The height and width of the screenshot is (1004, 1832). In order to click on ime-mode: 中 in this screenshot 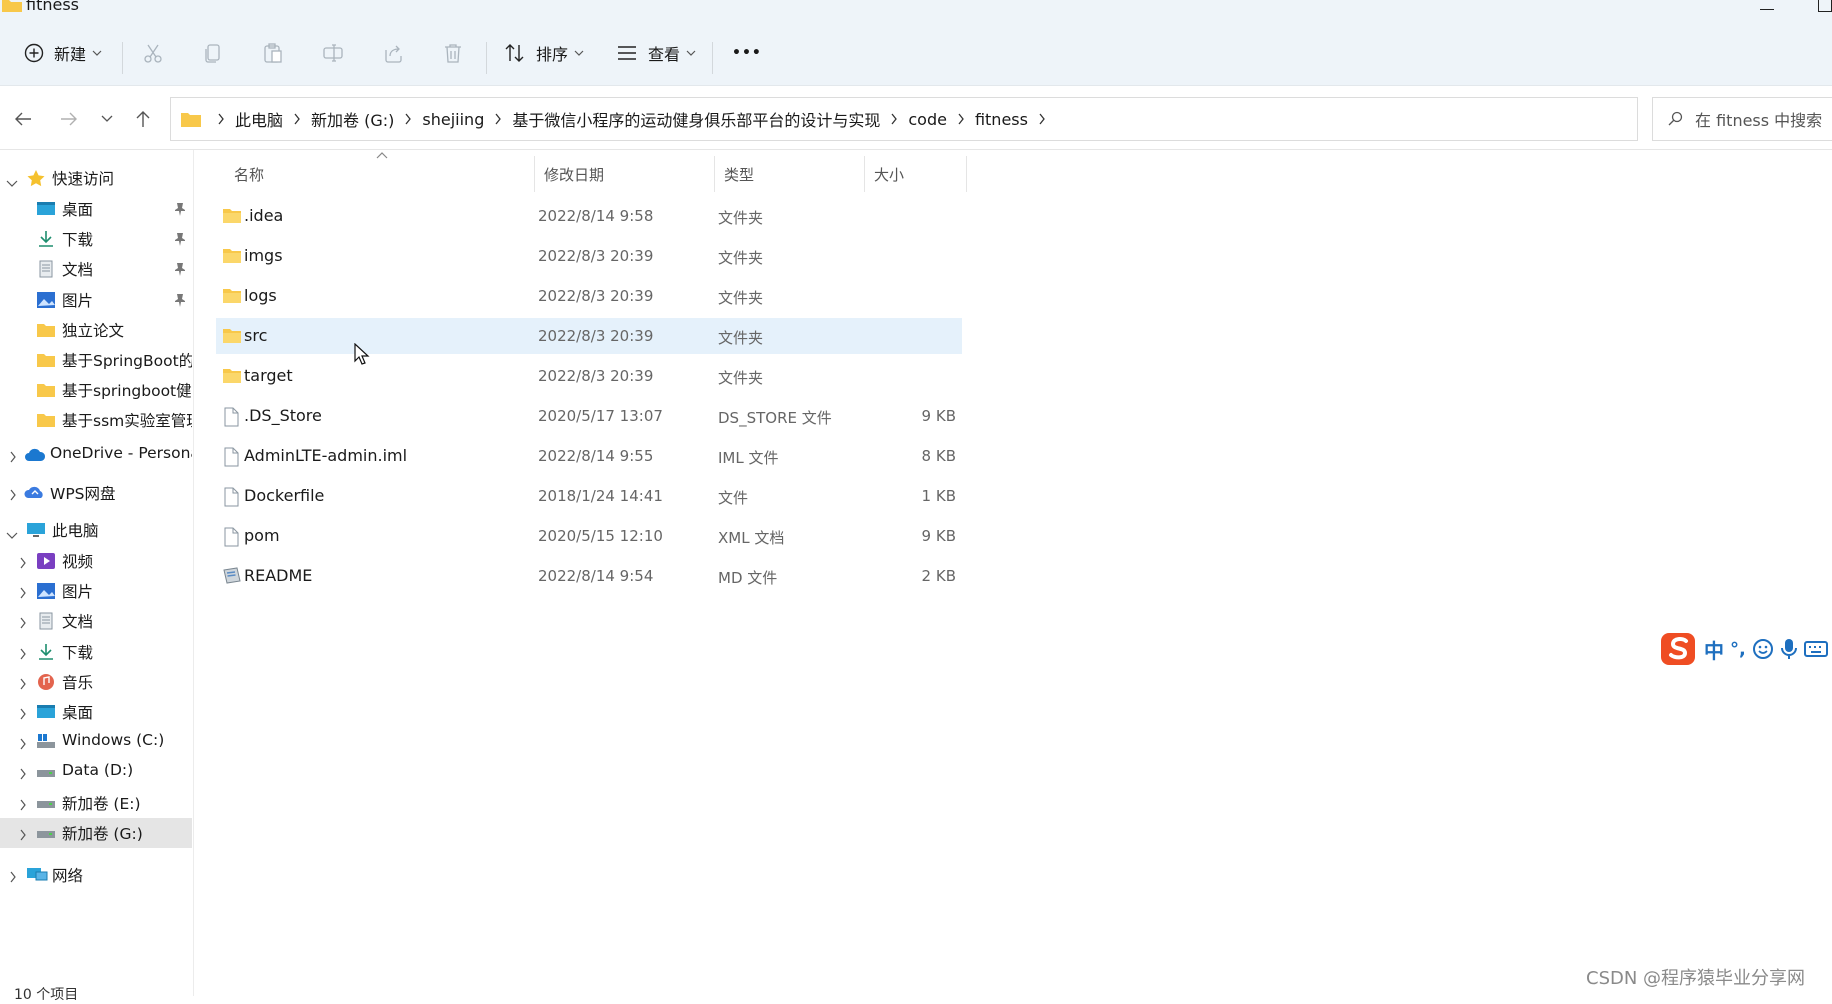, I will do `click(1714, 649)`.